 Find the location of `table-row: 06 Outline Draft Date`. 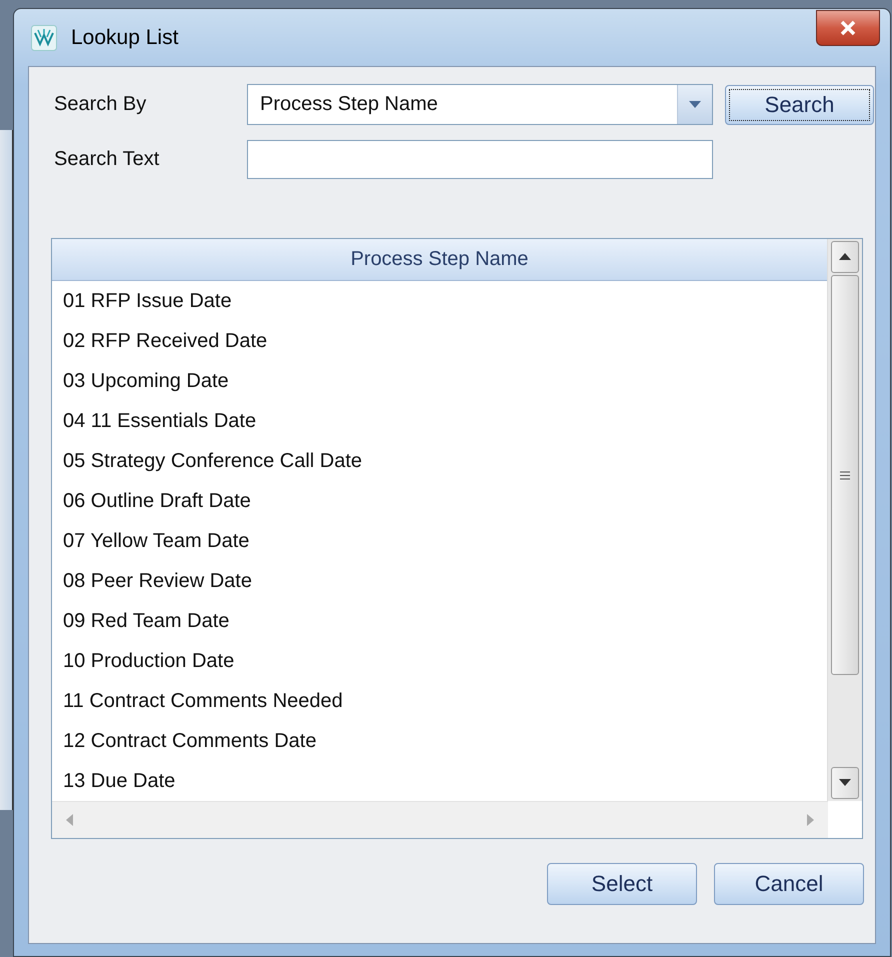

table-row: 06 Outline Draft Date is located at coordinates (439, 501).